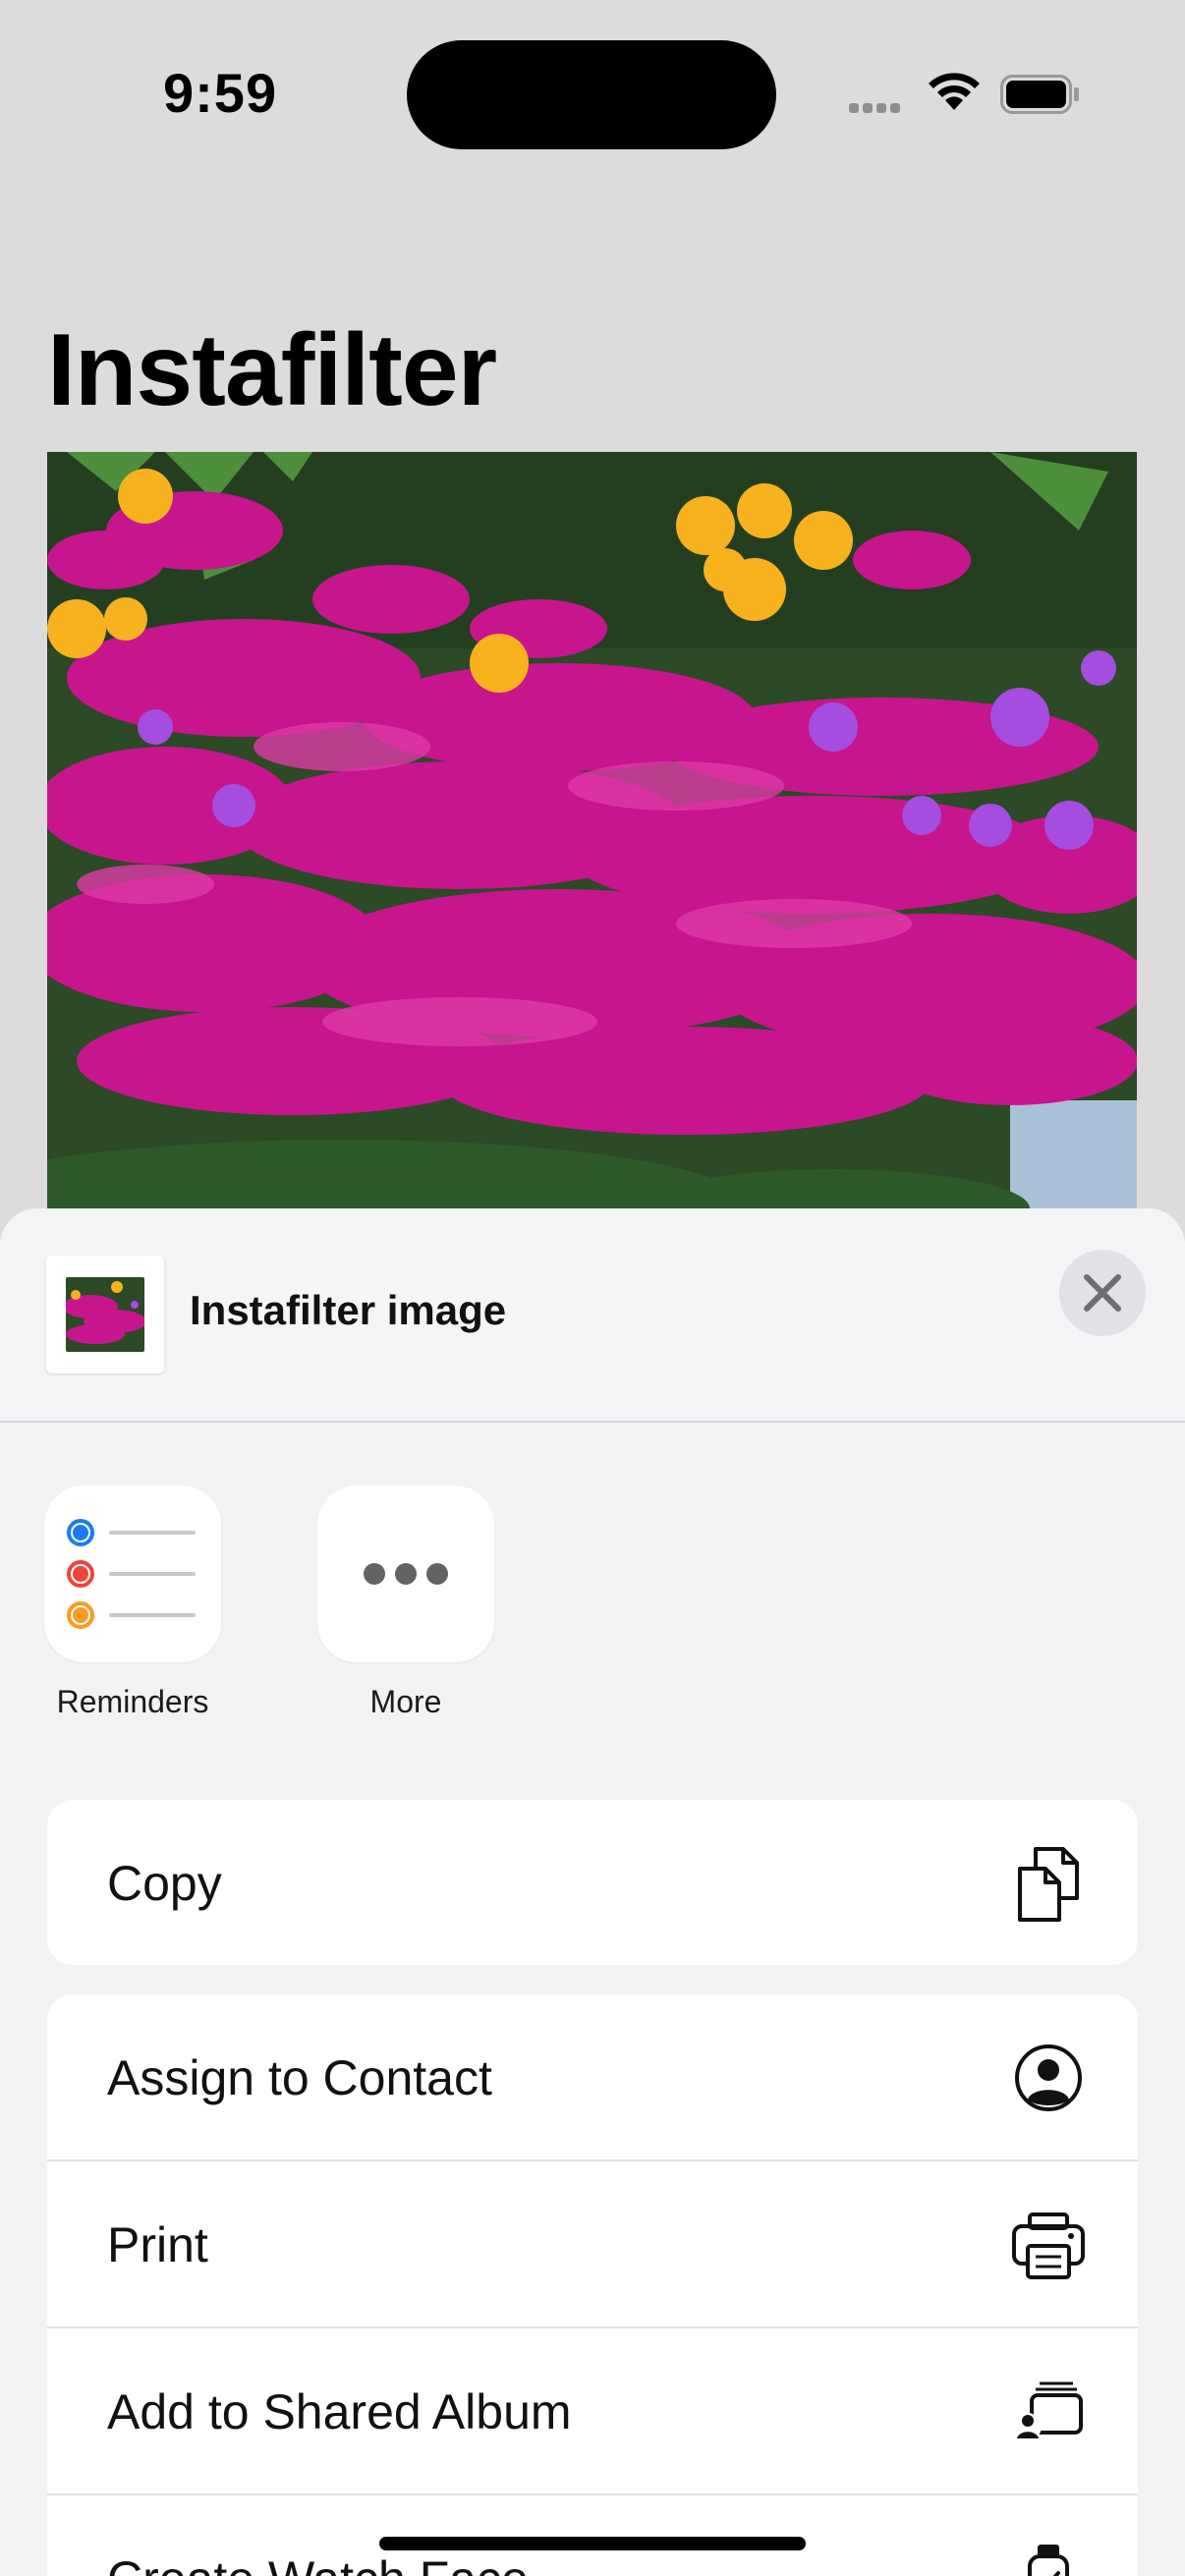  Describe the element at coordinates (1049, 2410) in the screenshot. I see `shared-album-icon` at that location.